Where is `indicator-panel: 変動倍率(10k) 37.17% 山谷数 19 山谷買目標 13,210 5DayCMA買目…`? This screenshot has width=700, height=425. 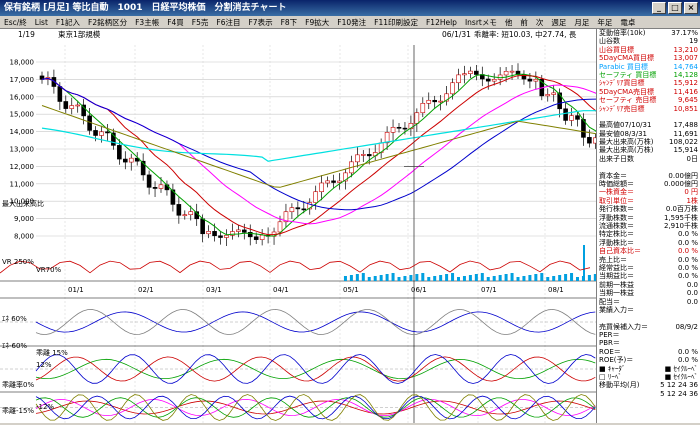 indicator-panel: 変動倍率(10k) 37.17% 山谷数 19 山谷買目標 13,210 5DayCMA買目… is located at coordinates (648, 226).